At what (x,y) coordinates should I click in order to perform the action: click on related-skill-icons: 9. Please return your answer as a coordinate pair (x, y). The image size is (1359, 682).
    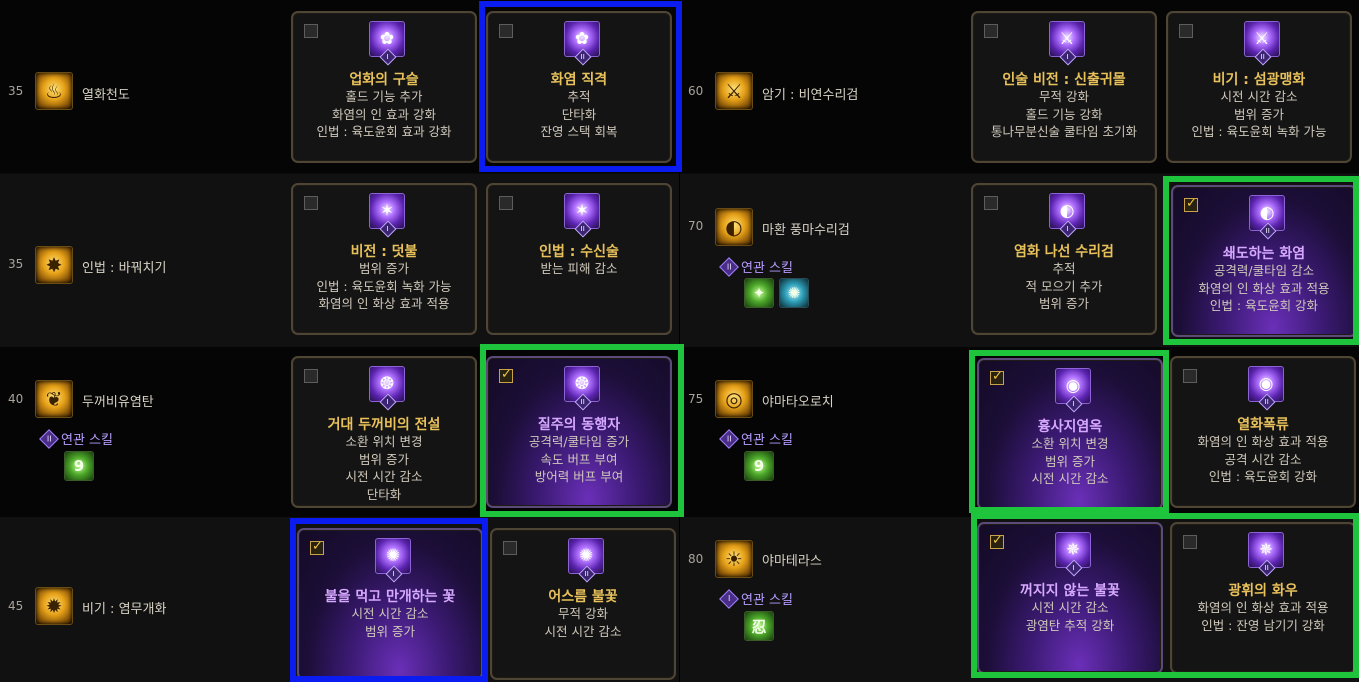
    Looking at the image, I should click on (759, 466).